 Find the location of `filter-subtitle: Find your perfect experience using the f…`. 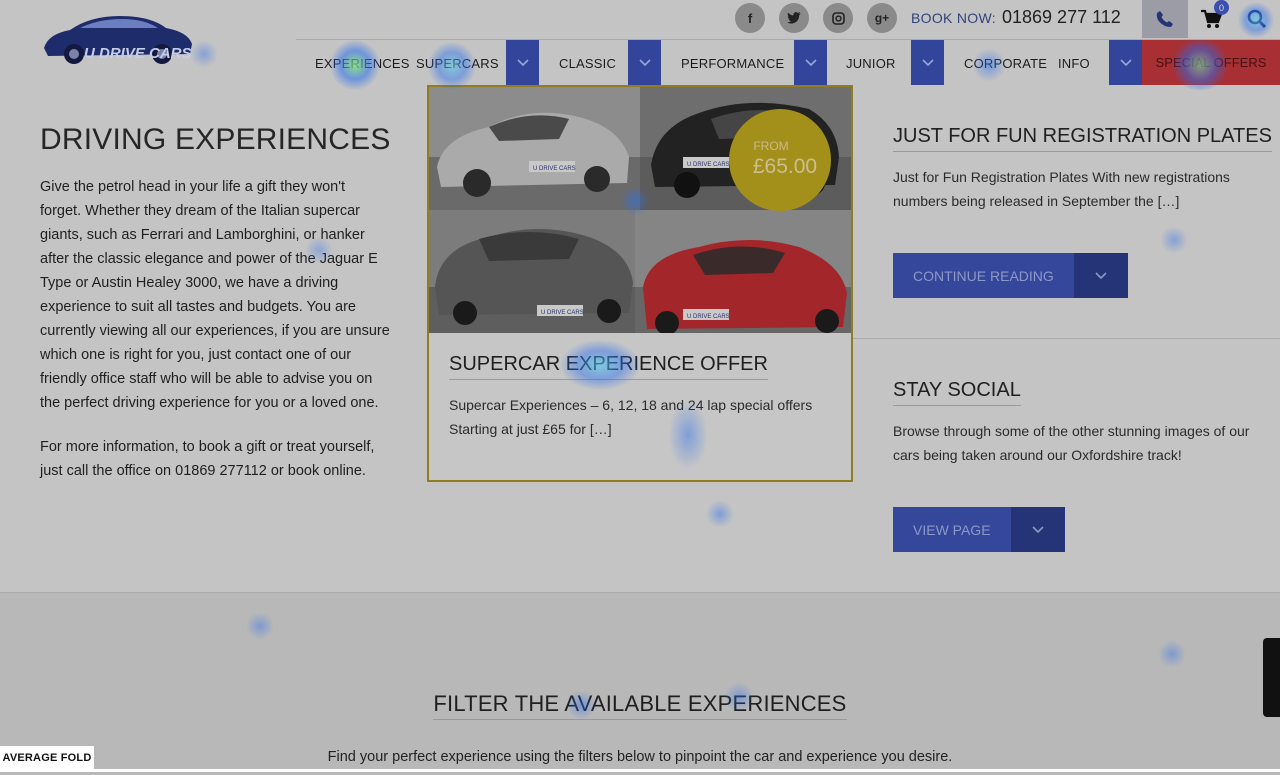

filter-subtitle: Find your perfect experience using the f… is located at coordinates (640, 757).